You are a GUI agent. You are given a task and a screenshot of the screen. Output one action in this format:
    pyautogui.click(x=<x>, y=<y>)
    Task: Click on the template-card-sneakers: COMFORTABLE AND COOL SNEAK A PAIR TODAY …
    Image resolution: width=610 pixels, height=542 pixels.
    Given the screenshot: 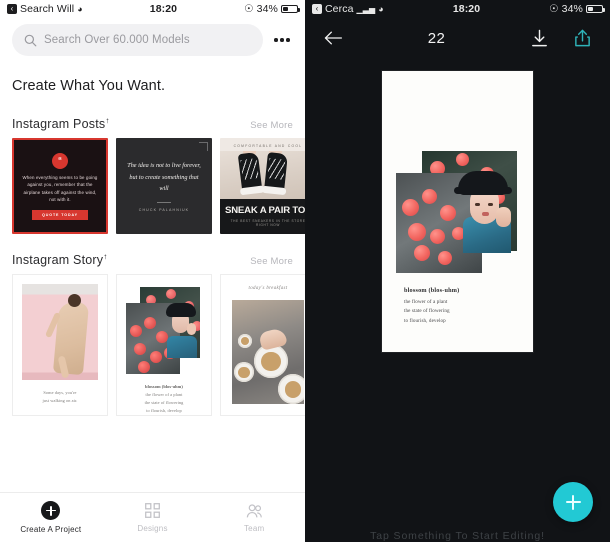 What is the action you would take?
    pyautogui.click(x=262, y=186)
    